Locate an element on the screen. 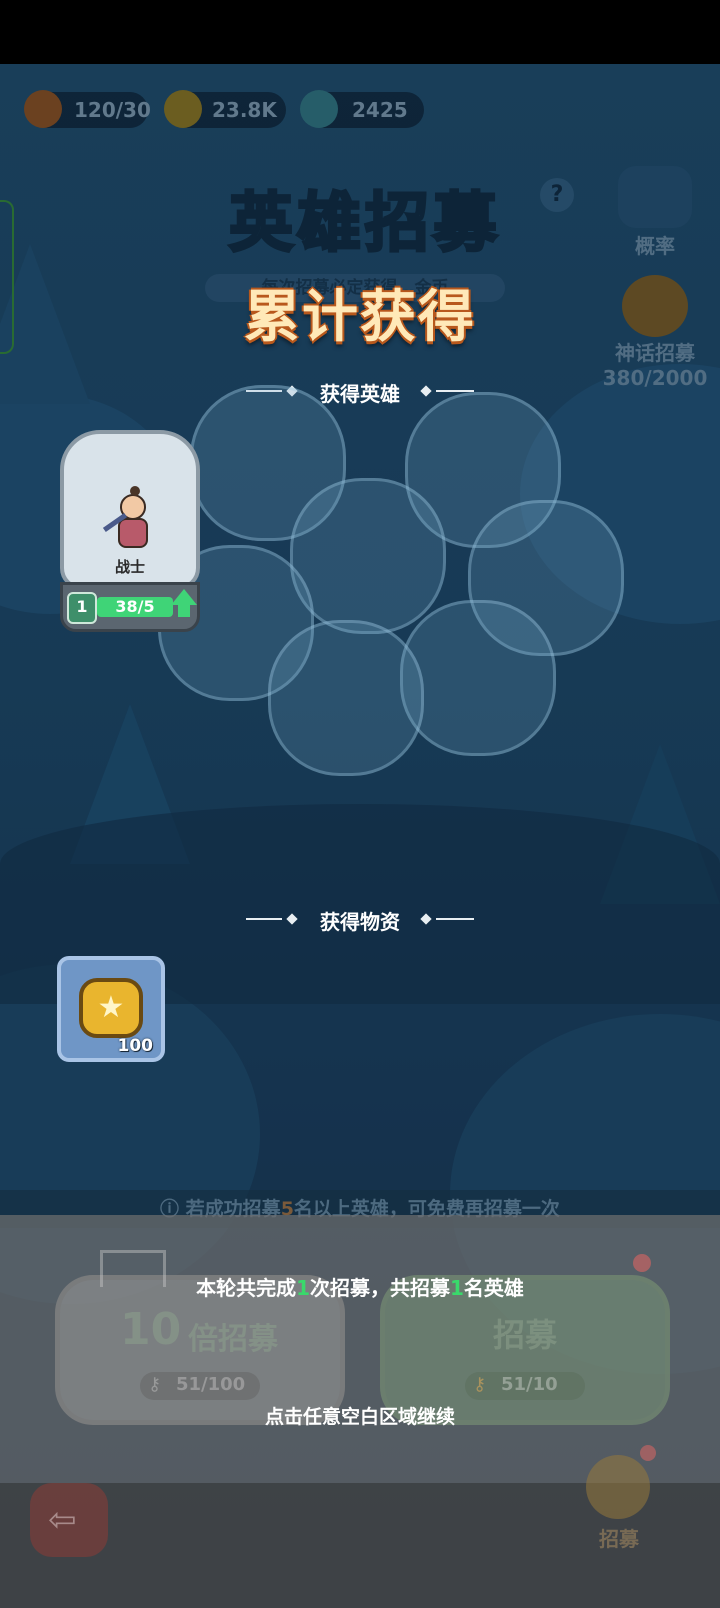  back-arrow-icon: ⇦ is located at coordinates (62, 1520).